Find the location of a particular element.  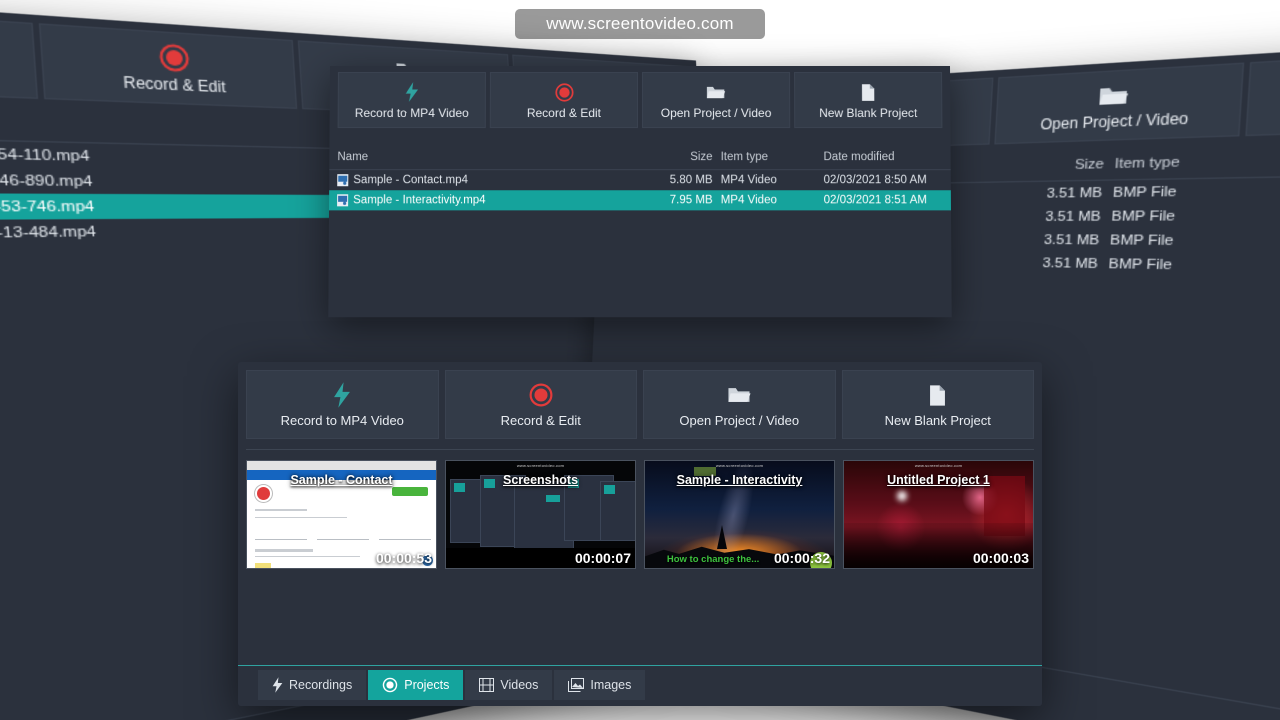

project-duration: 00:00:32 is located at coordinates (801, 558).